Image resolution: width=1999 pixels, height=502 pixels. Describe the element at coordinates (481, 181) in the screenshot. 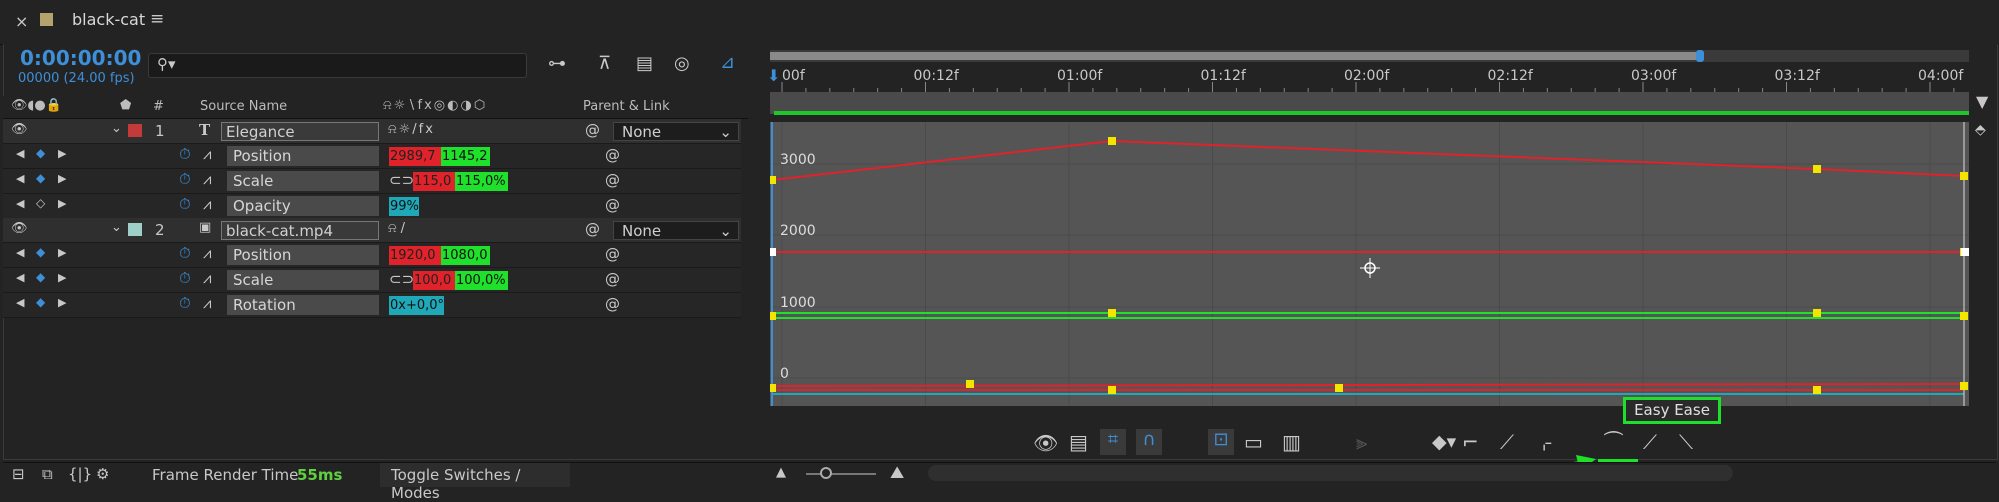

I see `property-value-y: 115,0%` at that location.